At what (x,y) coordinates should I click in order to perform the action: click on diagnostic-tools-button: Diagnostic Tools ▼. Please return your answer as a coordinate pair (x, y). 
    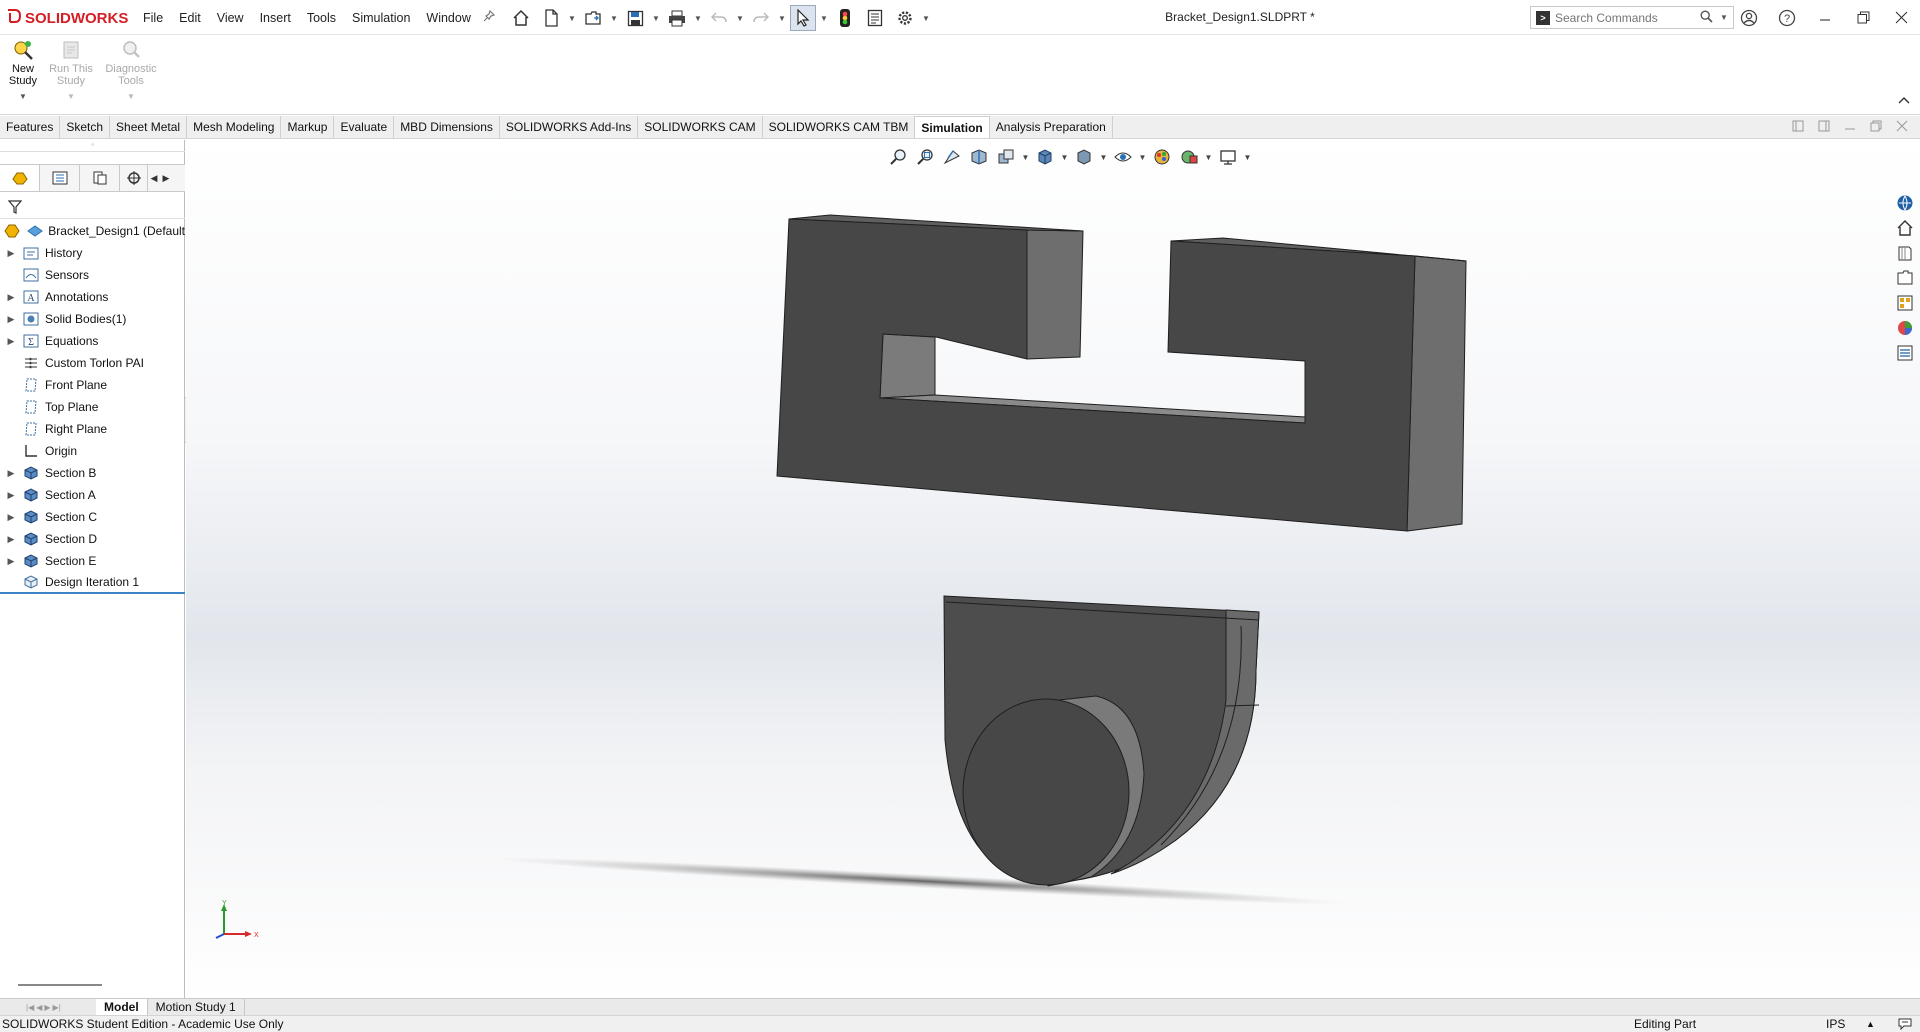
    Looking at the image, I should click on (131, 71).